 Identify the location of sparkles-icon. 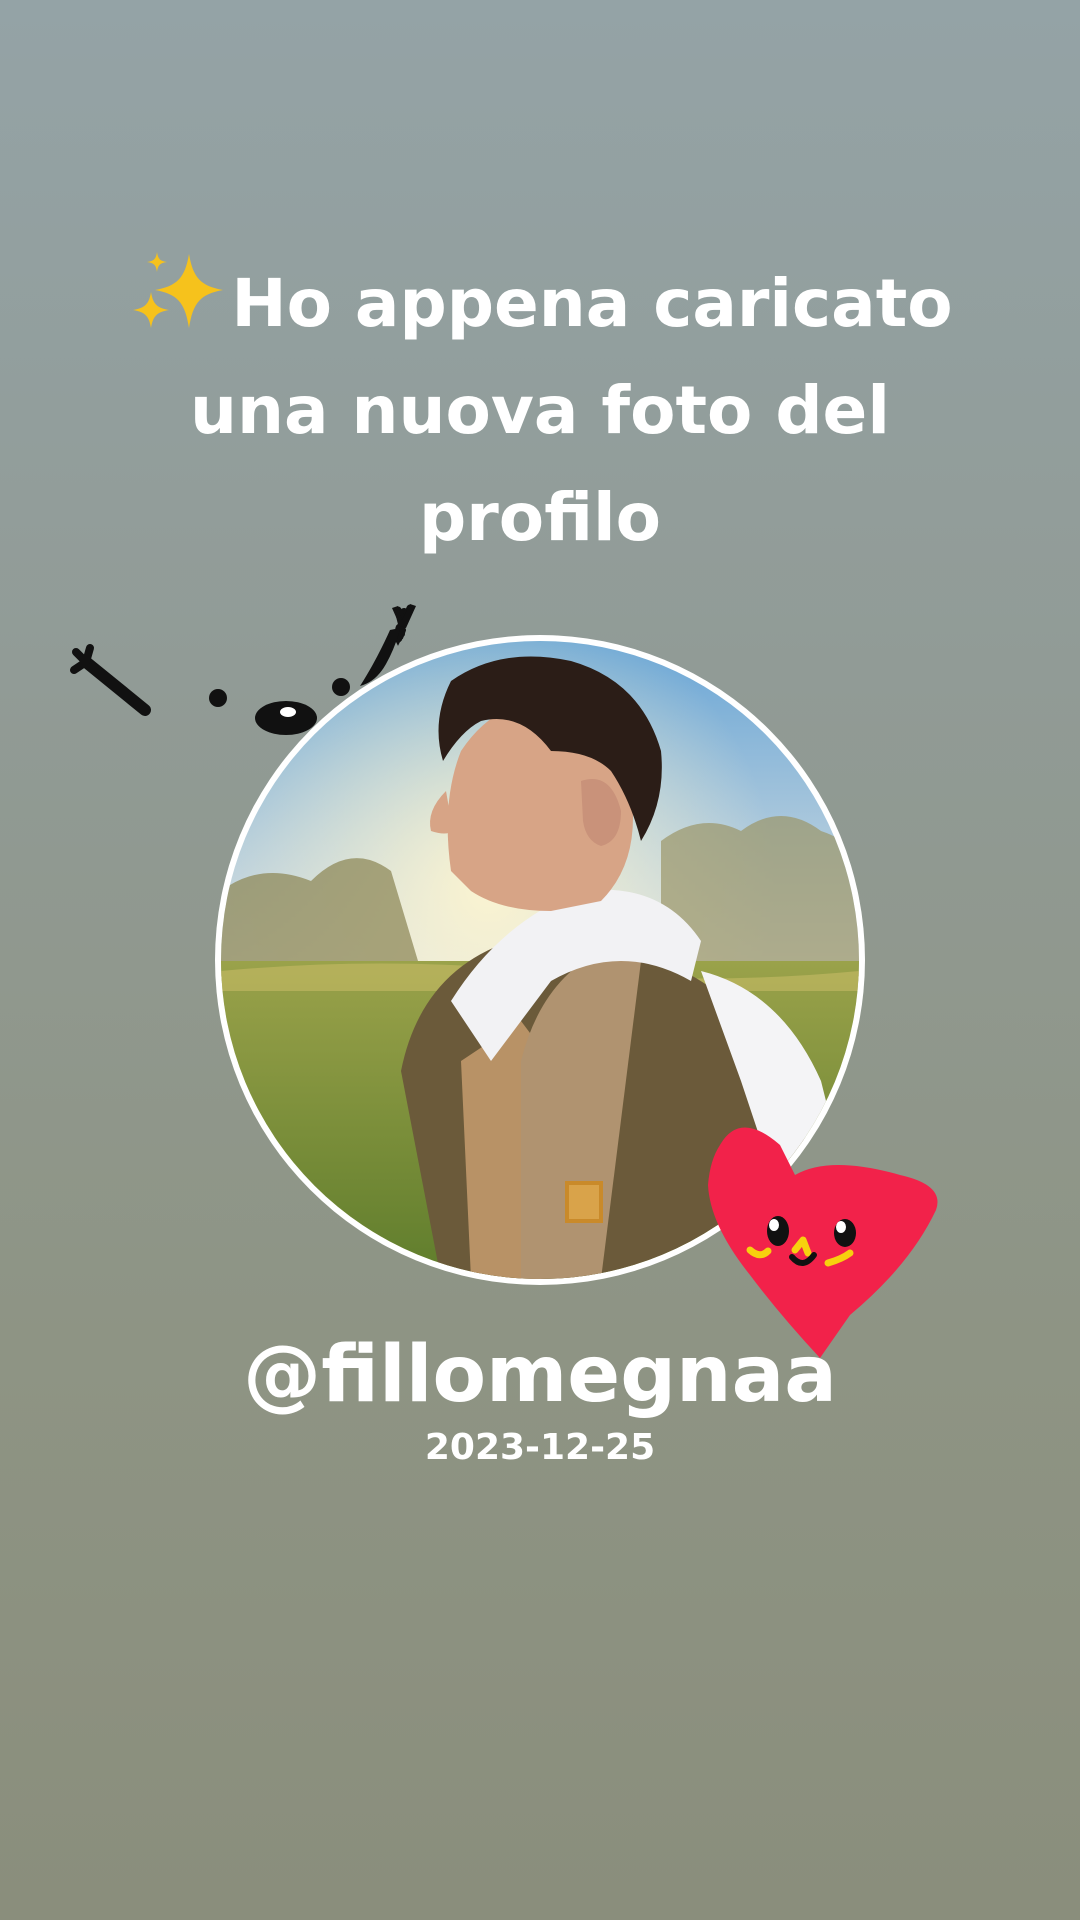
(177, 292).